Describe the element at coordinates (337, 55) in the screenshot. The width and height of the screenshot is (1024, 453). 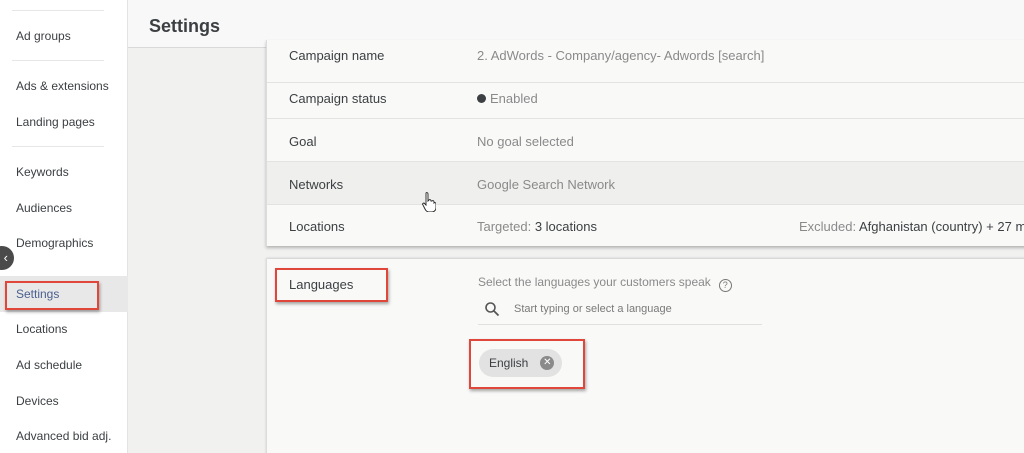
I see `setting-label: Campaign name` at that location.